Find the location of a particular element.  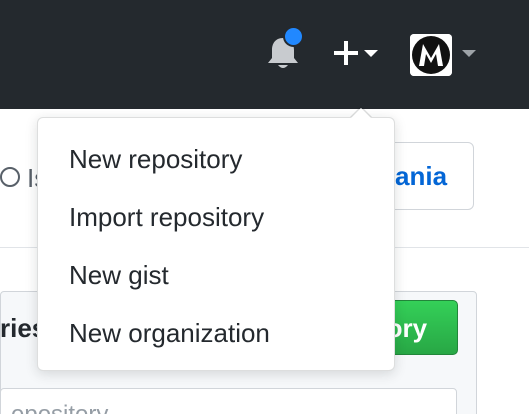

menu-item-import-repository: Import repository is located at coordinates (216, 217).